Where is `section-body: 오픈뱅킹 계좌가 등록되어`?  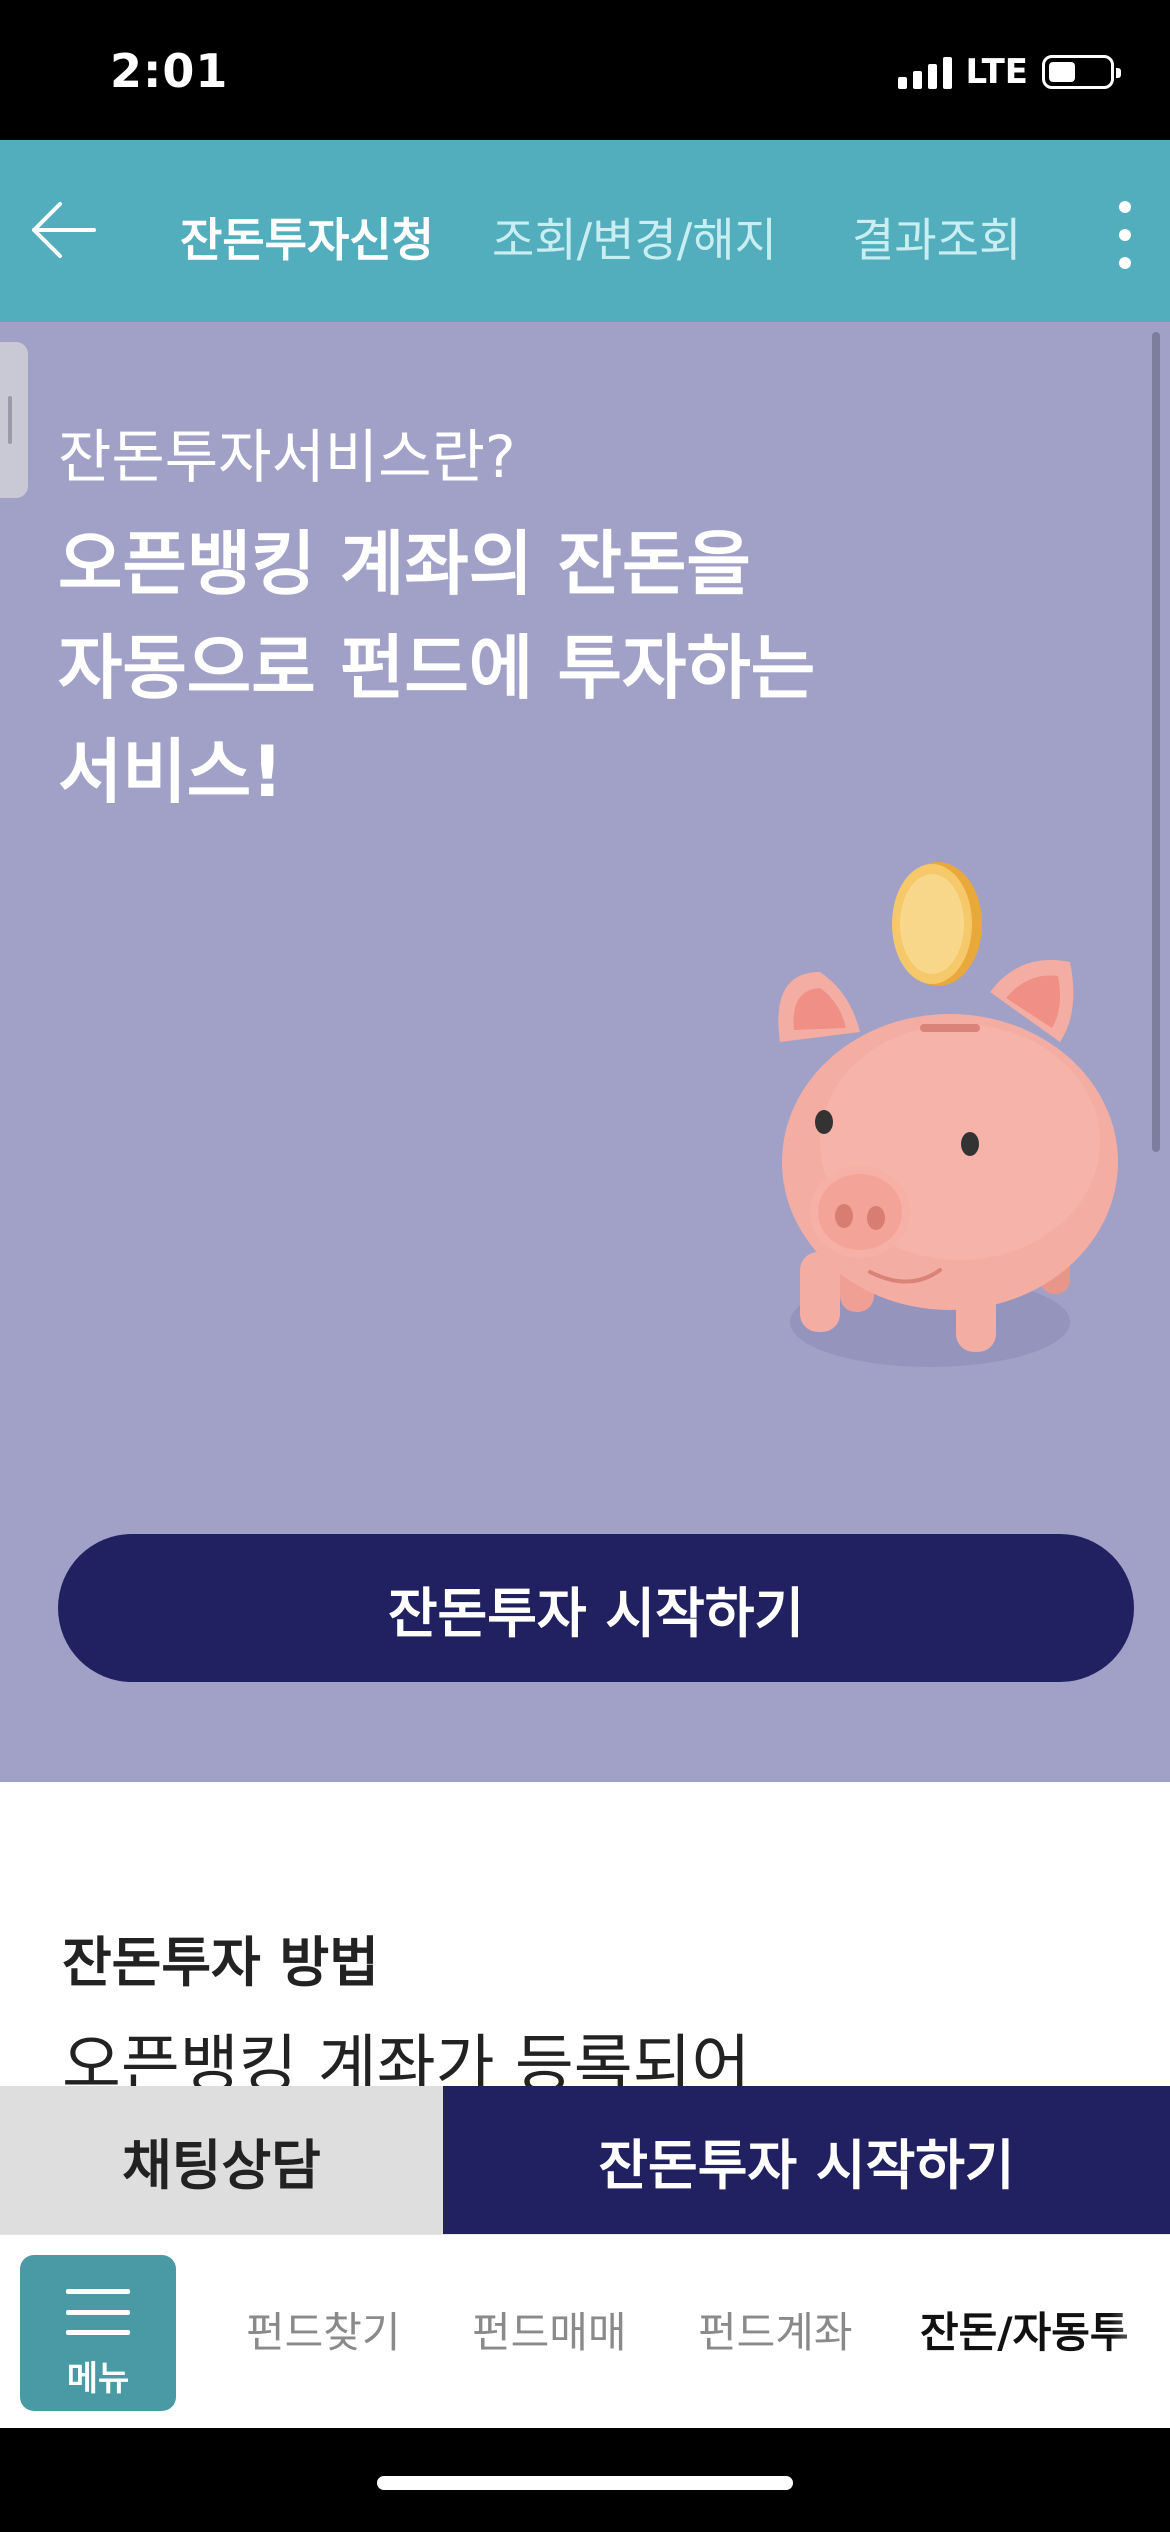 section-body: 오픈뱅킹 계좌가 등록되어 is located at coordinates (406, 2057).